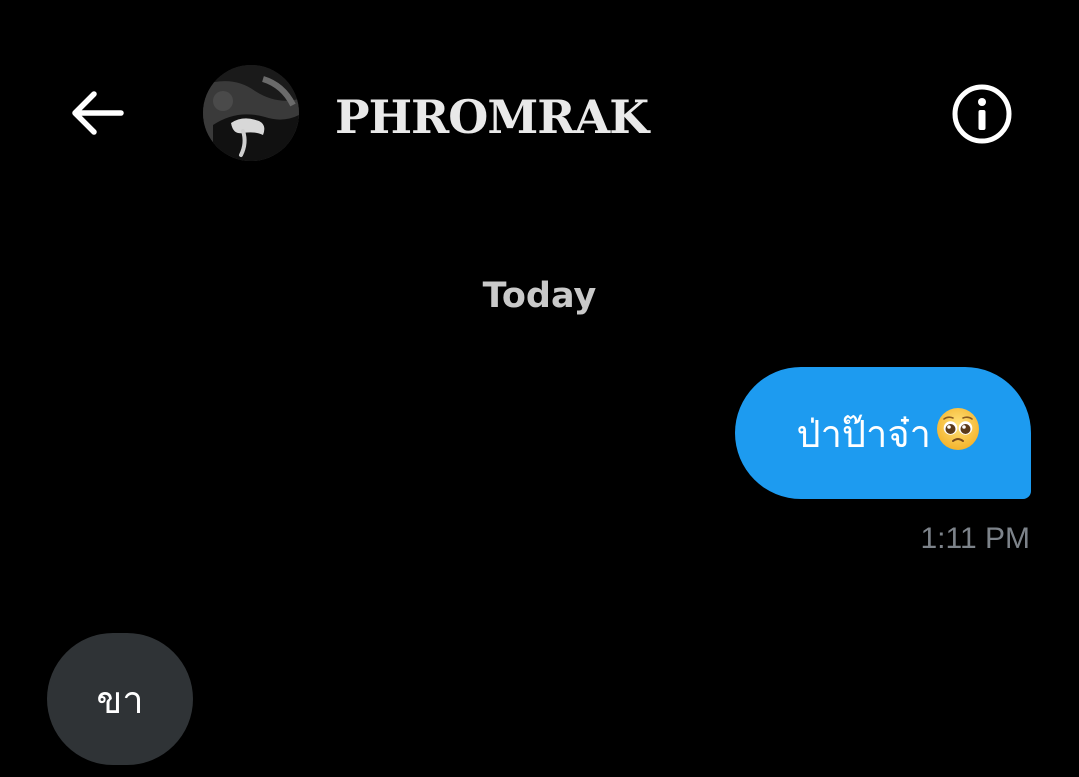 Image resolution: width=1079 pixels, height=777 pixels. What do you see at coordinates (492, 117) in the screenshot?
I see `chat-title: PHROMRAK` at bounding box center [492, 117].